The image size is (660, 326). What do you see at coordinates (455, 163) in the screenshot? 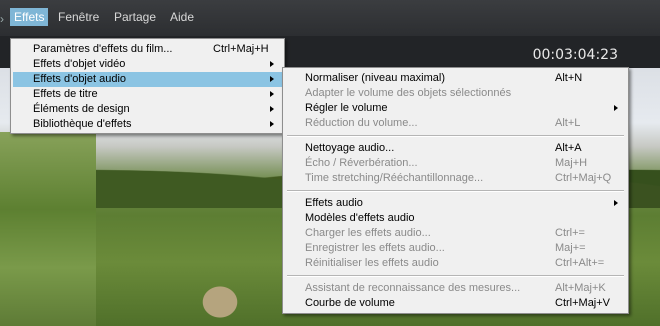
I see `menu-item-echo-reverberation: Écho / Réverbération... Maj+H` at bounding box center [455, 163].